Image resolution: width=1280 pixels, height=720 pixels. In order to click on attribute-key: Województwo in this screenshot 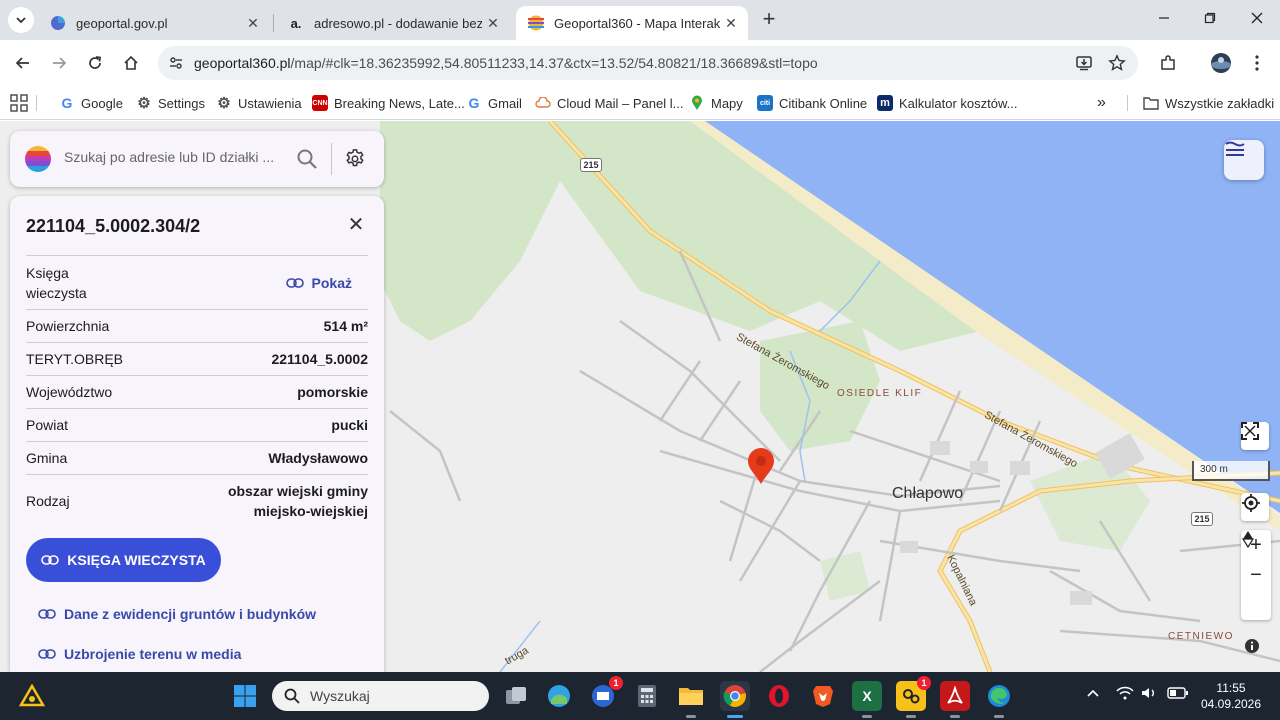, I will do `click(69, 392)`.